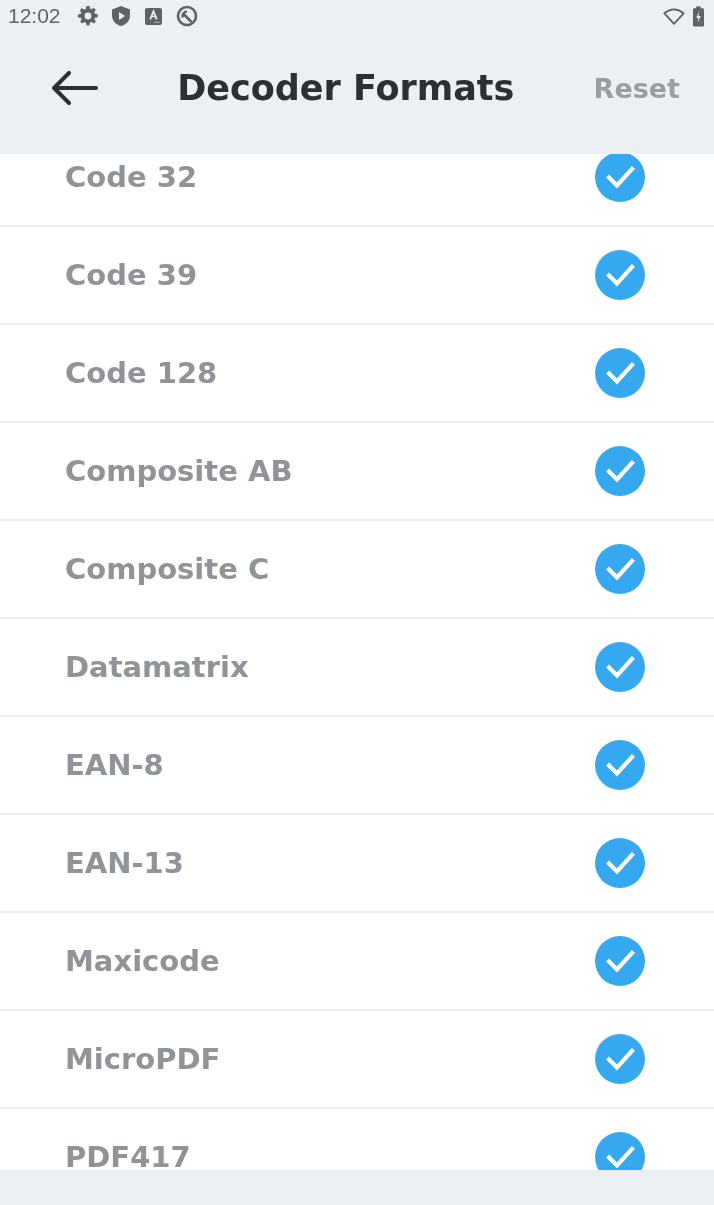 The width and height of the screenshot is (714, 1205). Describe the element at coordinates (125, 863) in the screenshot. I see `format-name: EAN-13` at that location.